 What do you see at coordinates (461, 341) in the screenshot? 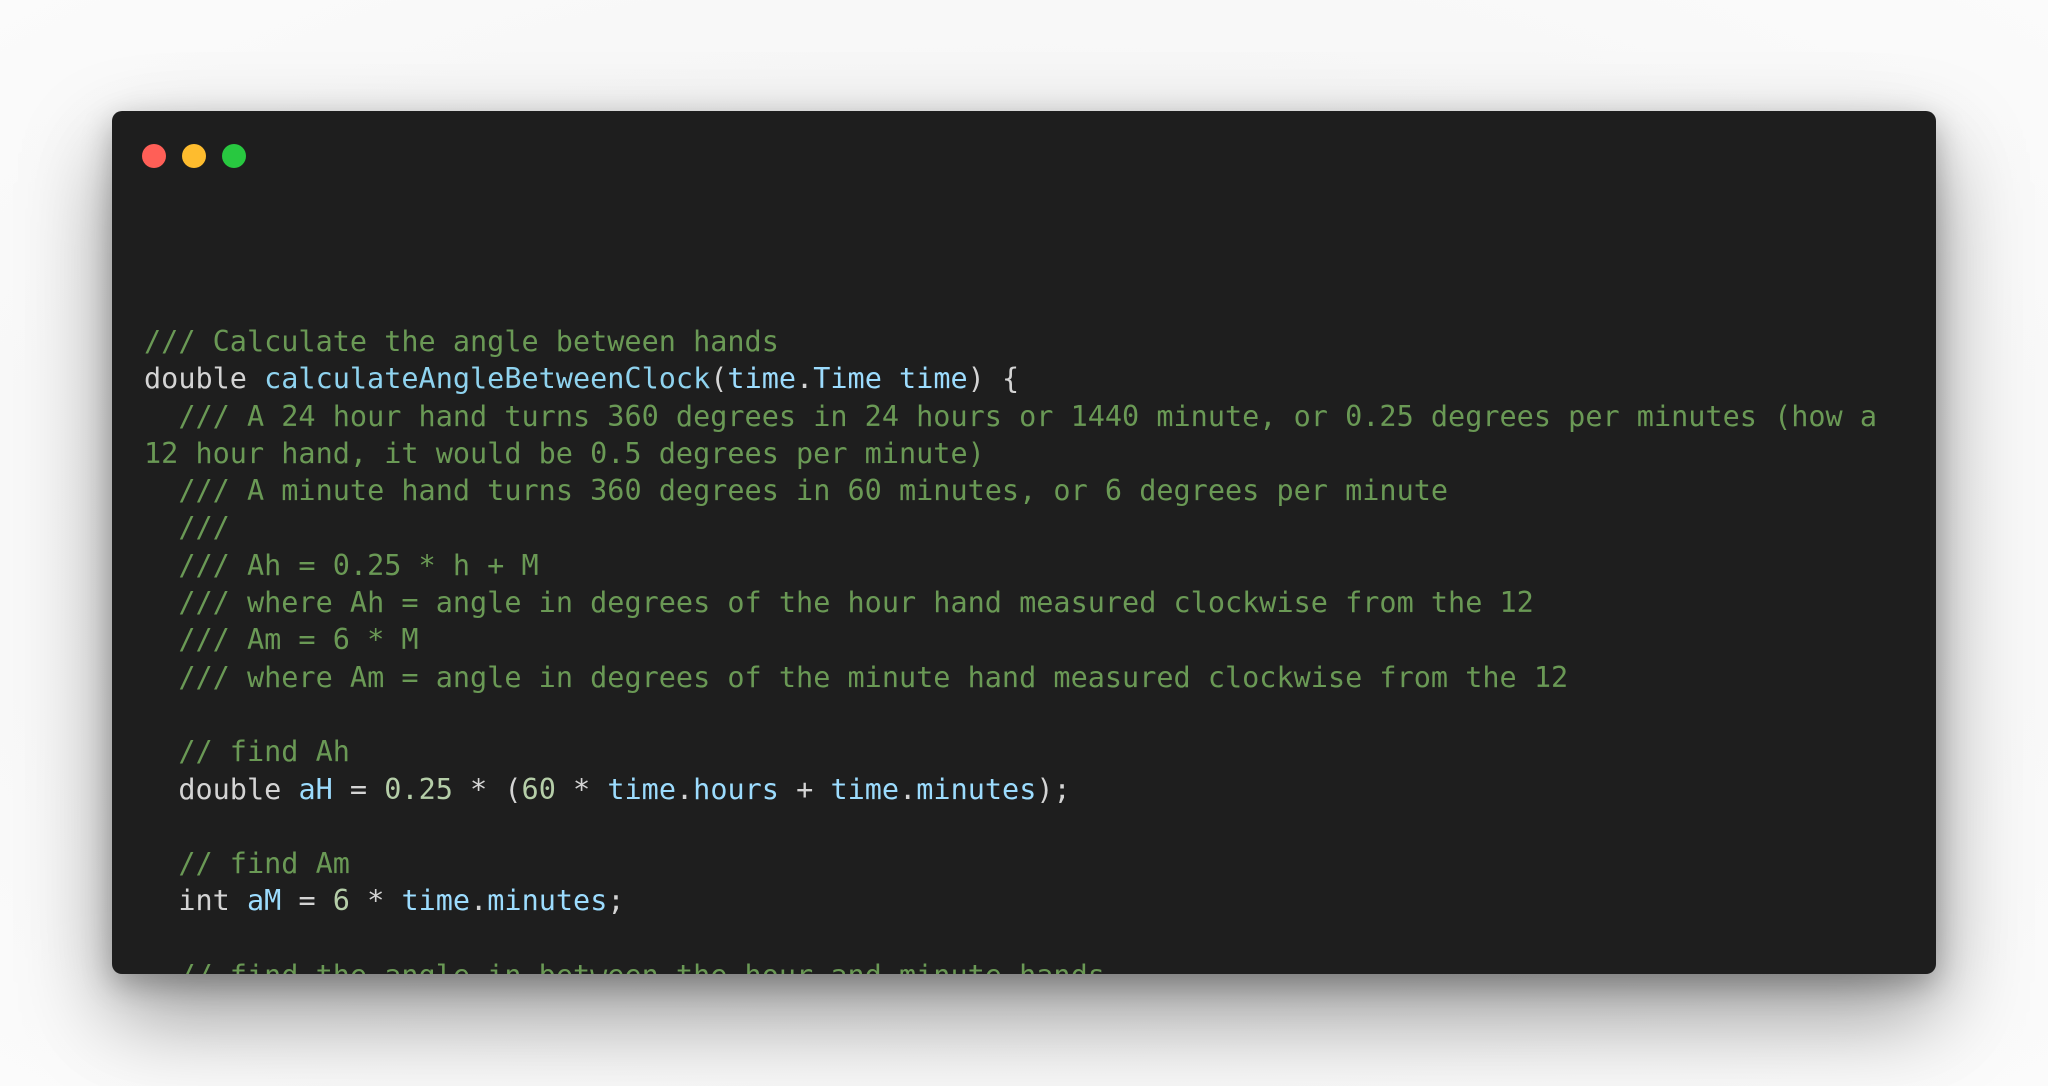
I see `code-comment: /// Calculate the angle between hands` at bounding box center [461, 341].